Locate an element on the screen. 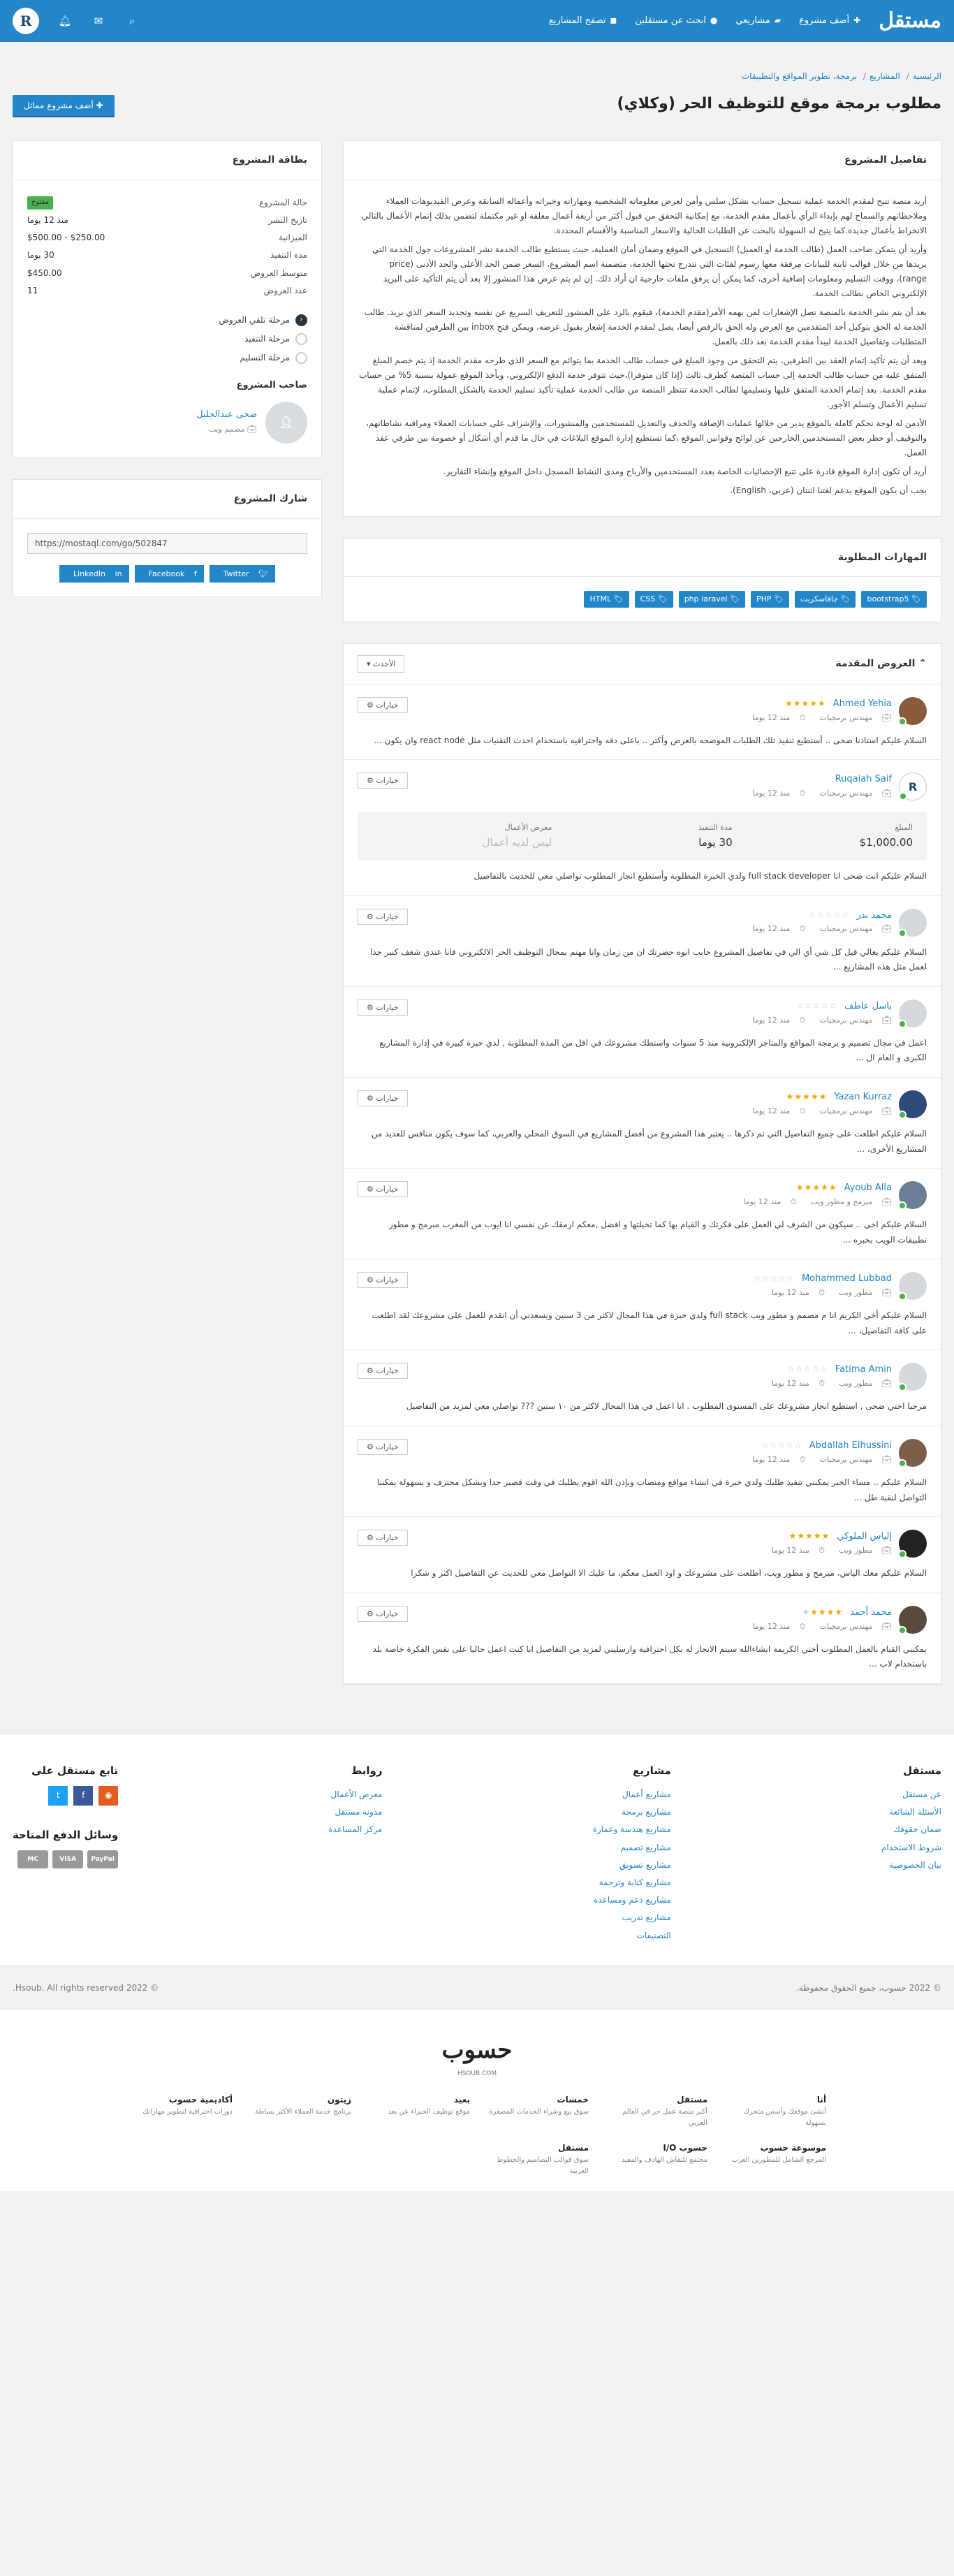  mail-icon: ✉ is located at coordinates (98, 21).